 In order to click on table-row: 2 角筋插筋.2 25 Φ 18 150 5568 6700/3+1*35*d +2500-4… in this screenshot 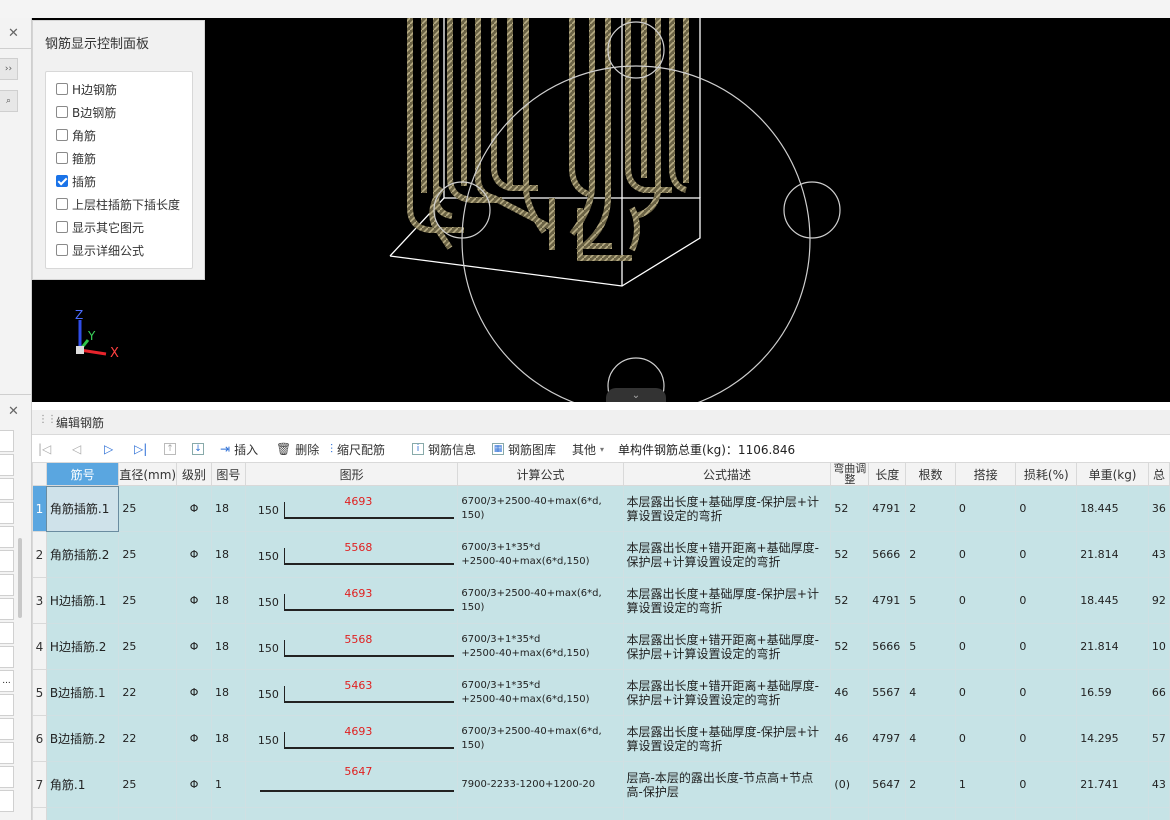, I will do `click(601, 554)`.